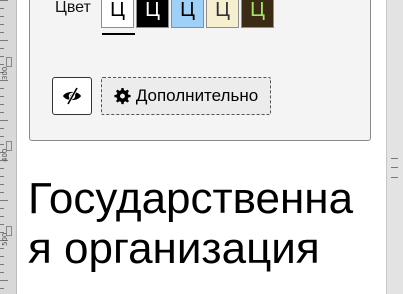 The image size is (403, 294). What do you see at coordinates (394, 147) in the screenshot?
I see `resize-handle-bar` at bounding box center [394, 147].